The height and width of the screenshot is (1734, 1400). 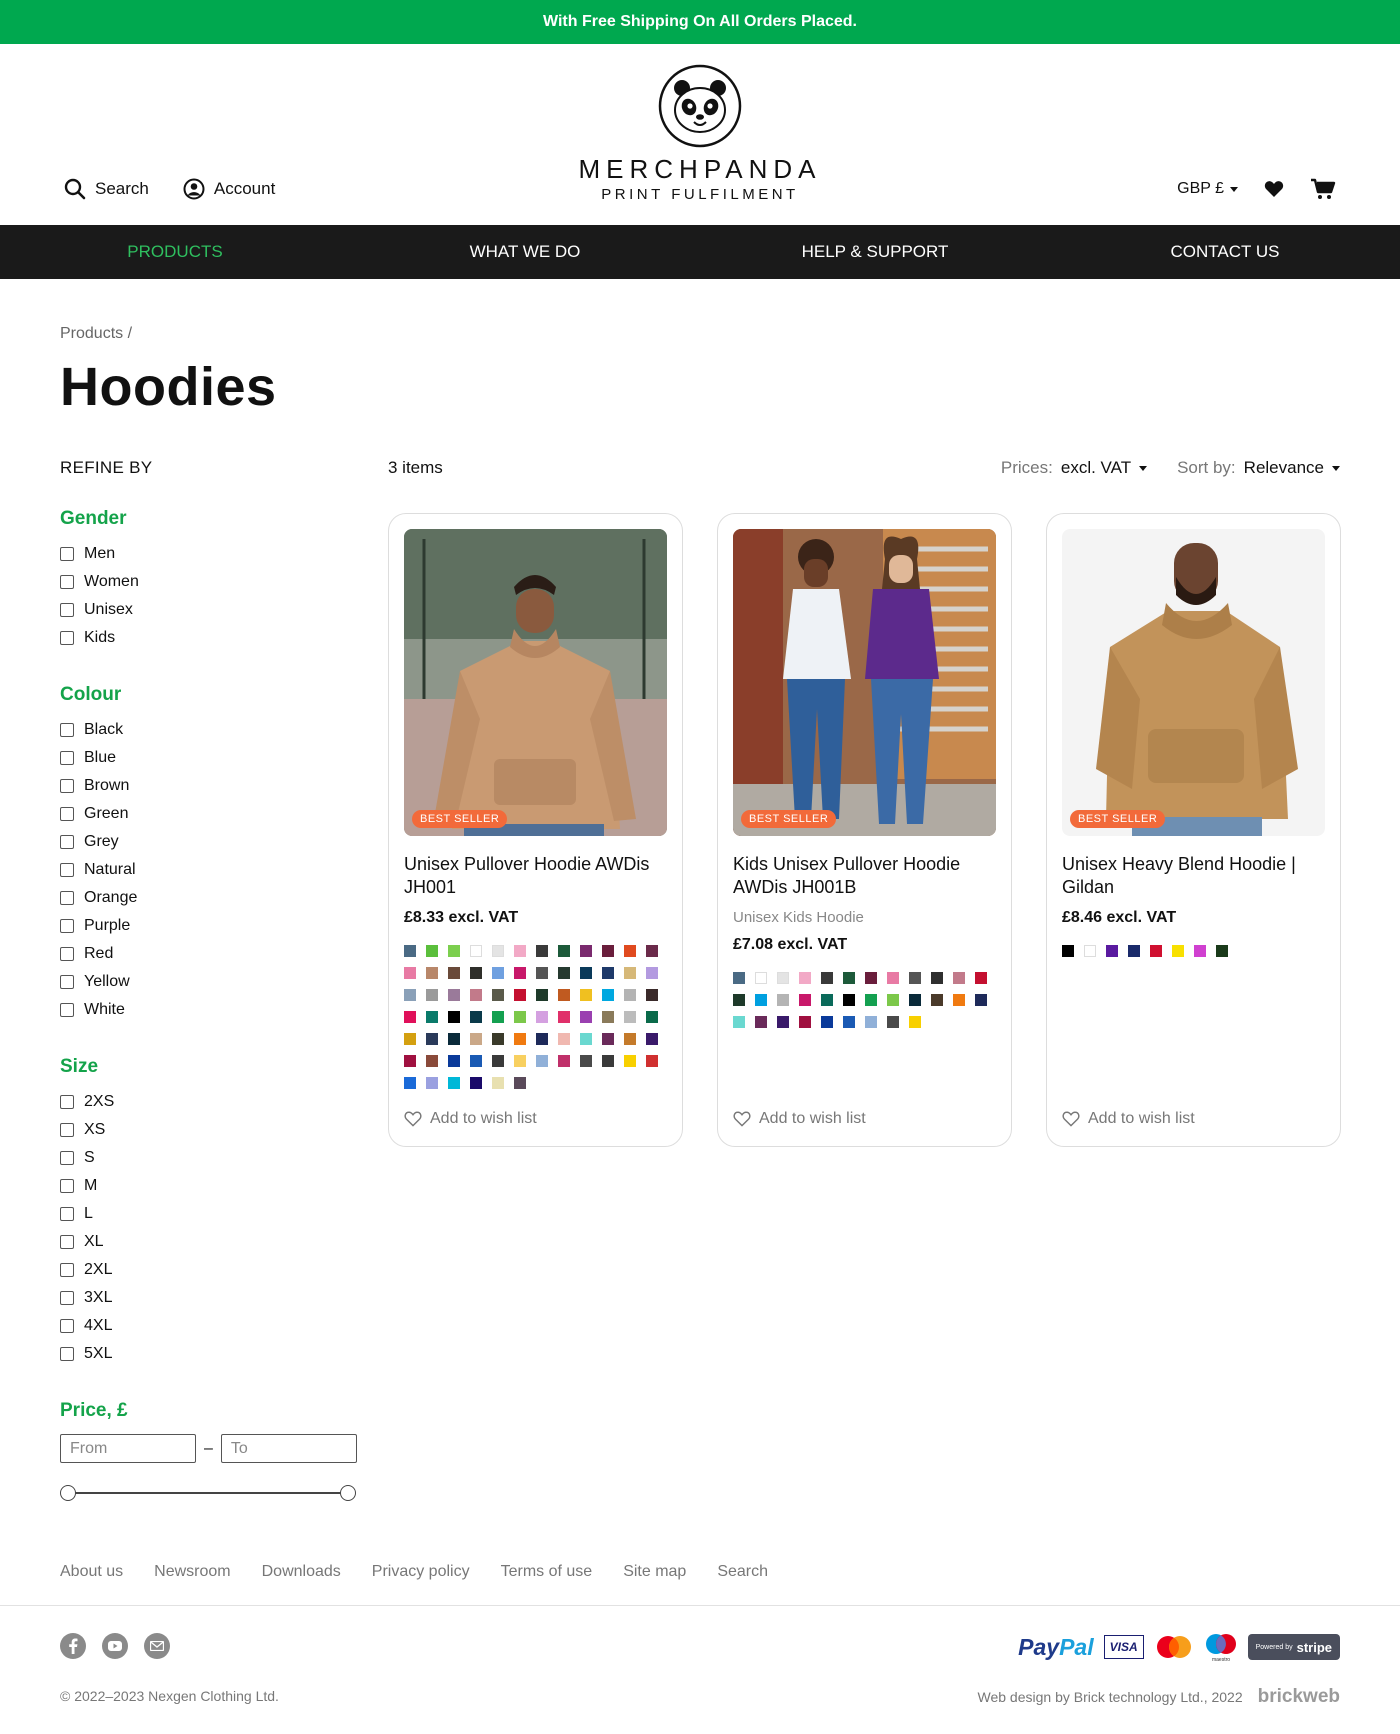 What do you see at coordinates (210, 982) in the screenshot?
I see `filter-option: Yellow` at bounding box center [210, 982].